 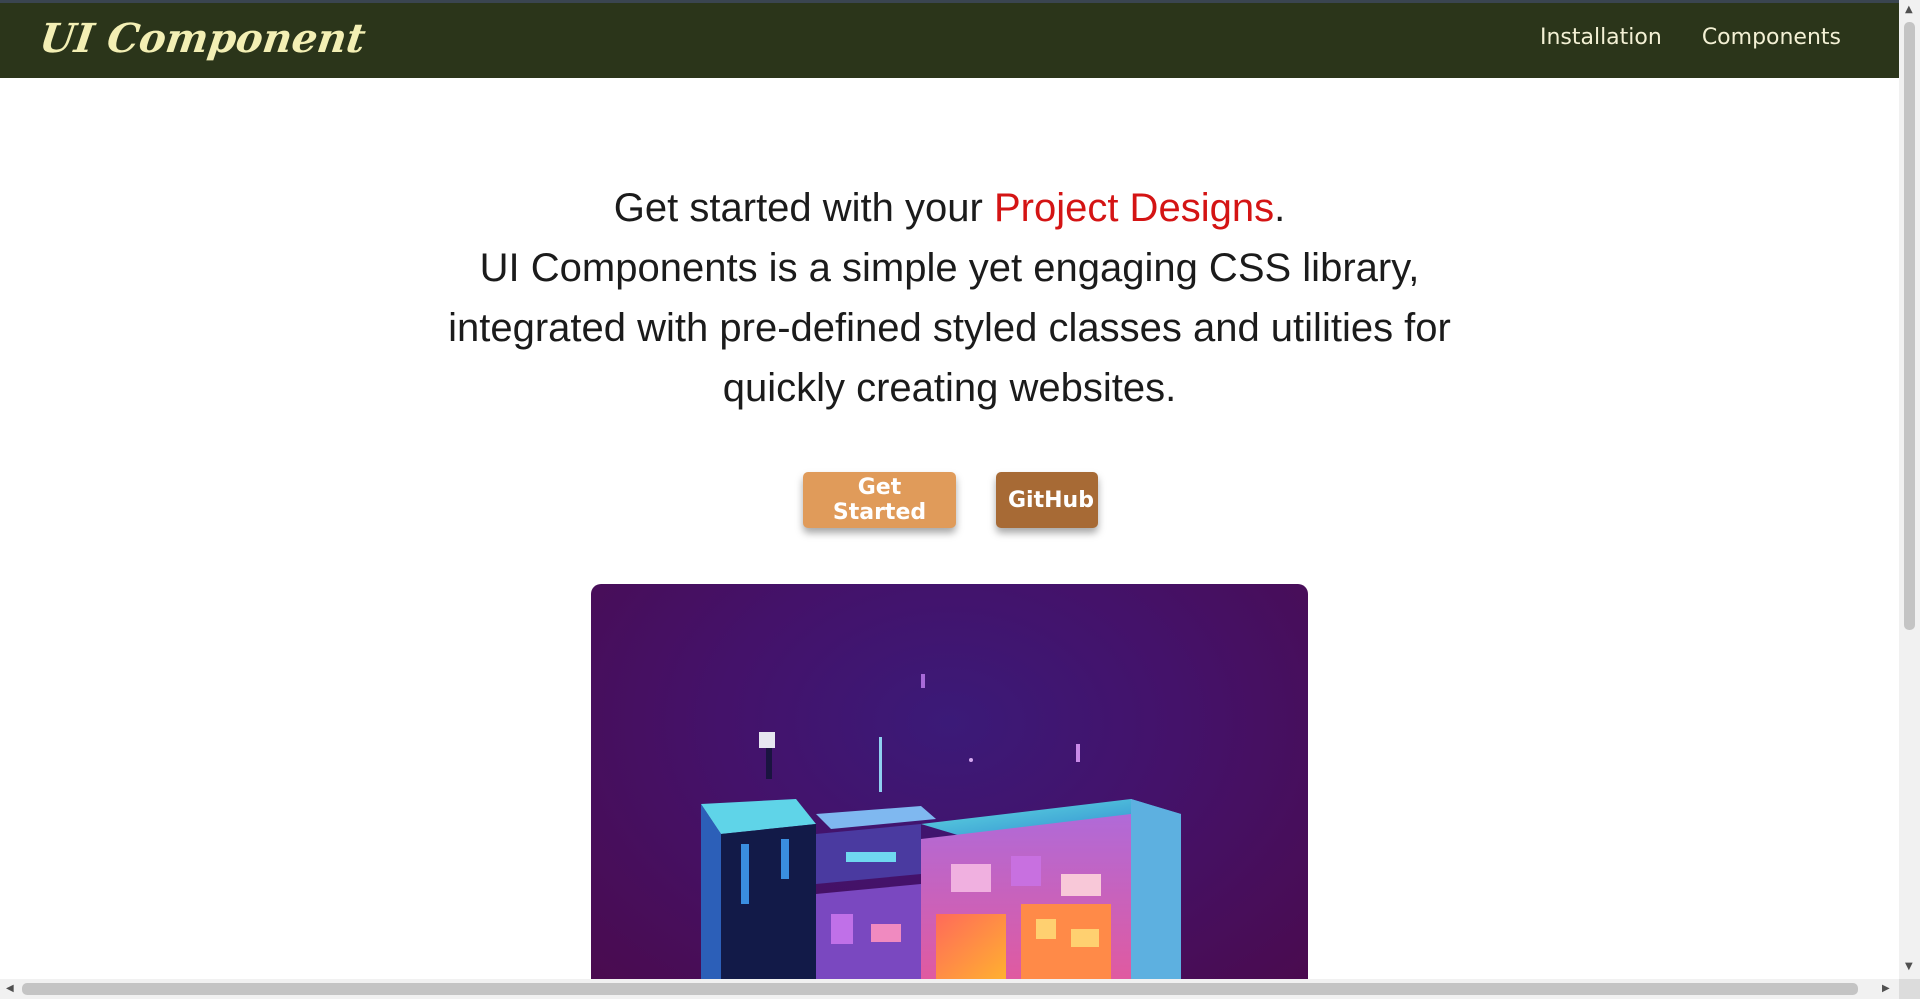 I want to click on chevron-right-icon: ▶, so click(x=1886, y=989).